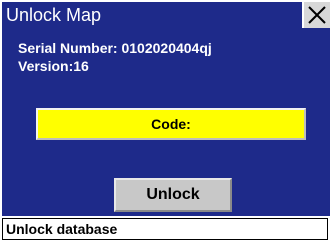 This screenshot has width=332, height=242. I want to click on unlock-button-label: Unlock, so click(173, 194).